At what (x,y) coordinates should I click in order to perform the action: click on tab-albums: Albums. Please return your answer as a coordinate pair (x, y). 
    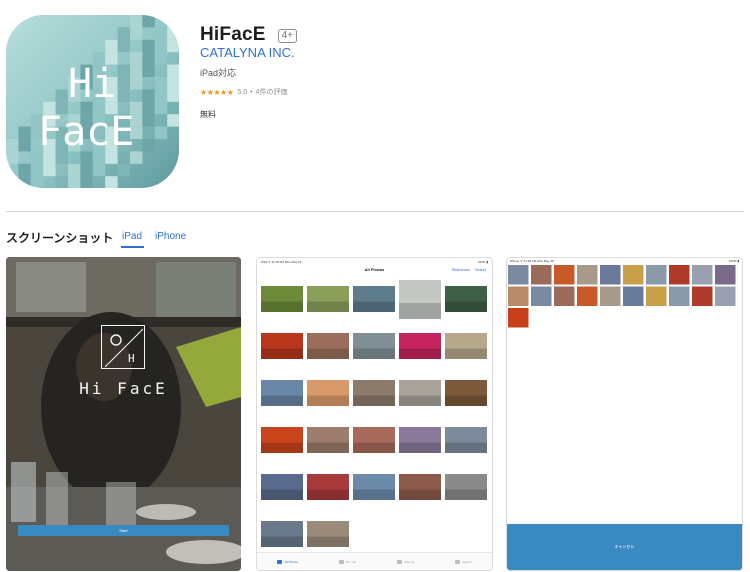
    Looking at the image, I should click on (405, 561).